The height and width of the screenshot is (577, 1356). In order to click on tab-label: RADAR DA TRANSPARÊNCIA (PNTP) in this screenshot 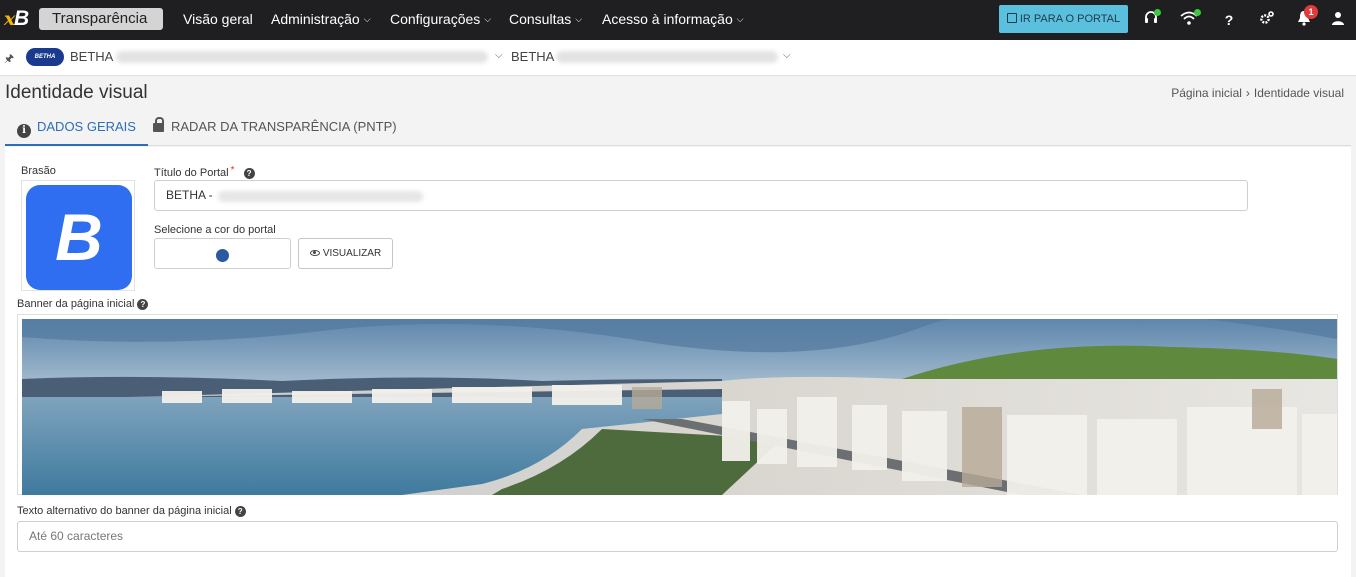, I will do `click(284, 126)`.